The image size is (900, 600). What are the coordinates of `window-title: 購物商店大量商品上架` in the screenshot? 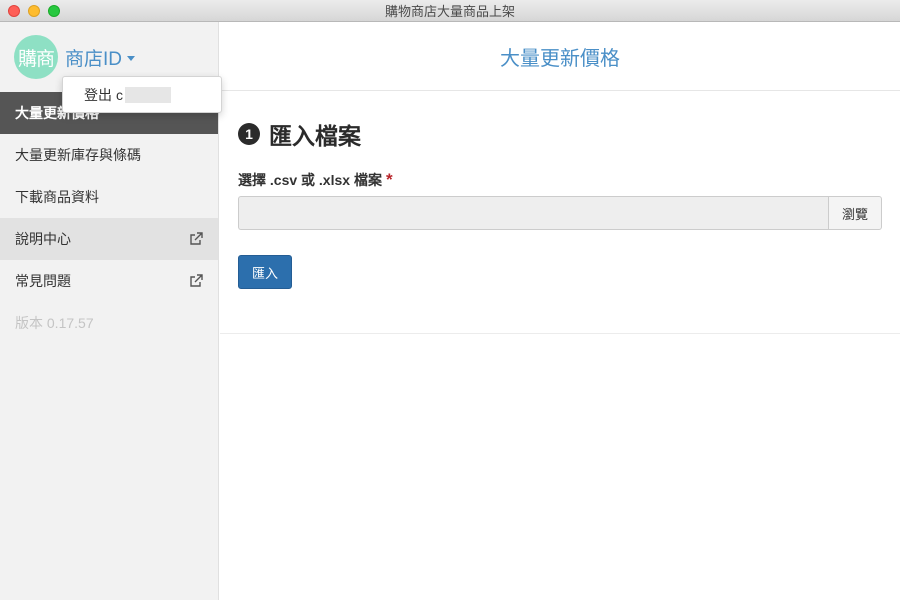 It's located at (449, 11).